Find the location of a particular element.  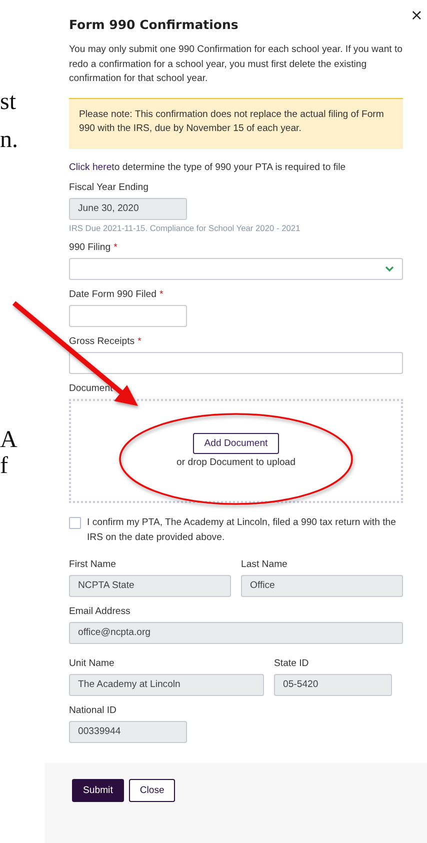

chevron-down-icon is located at coordinates (389, 269).